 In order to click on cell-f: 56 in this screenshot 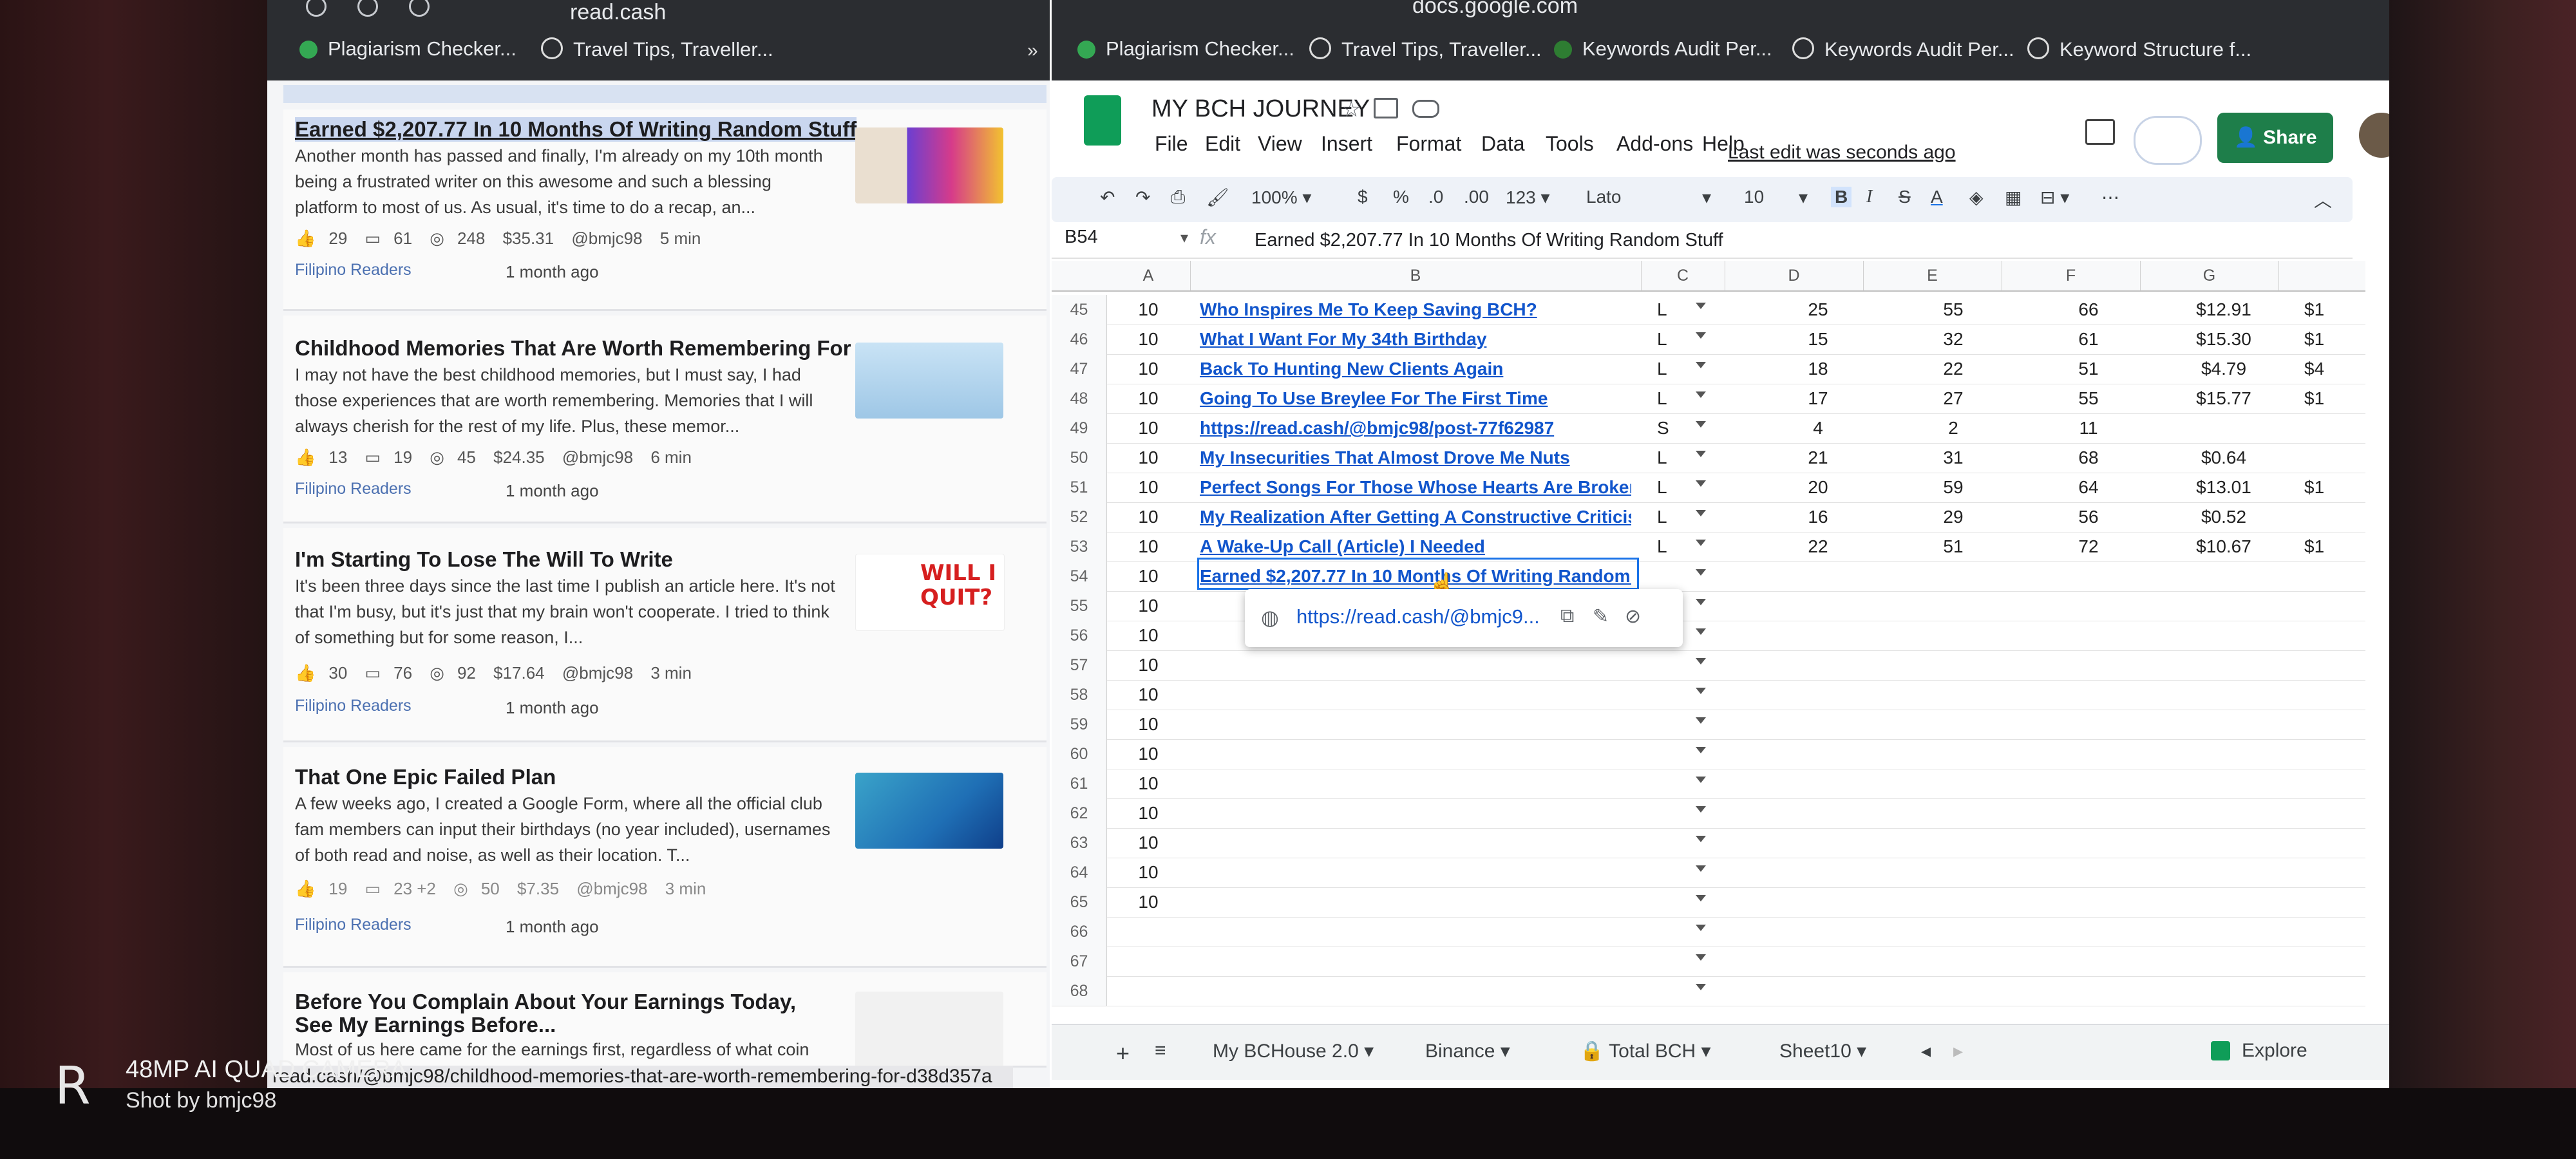, I will do `click(2088, 517)`.